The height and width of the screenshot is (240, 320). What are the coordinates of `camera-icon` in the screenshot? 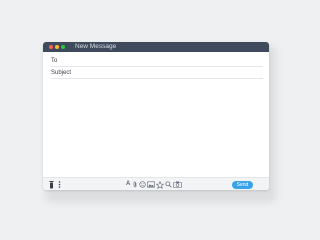 It's located at (177, 184).